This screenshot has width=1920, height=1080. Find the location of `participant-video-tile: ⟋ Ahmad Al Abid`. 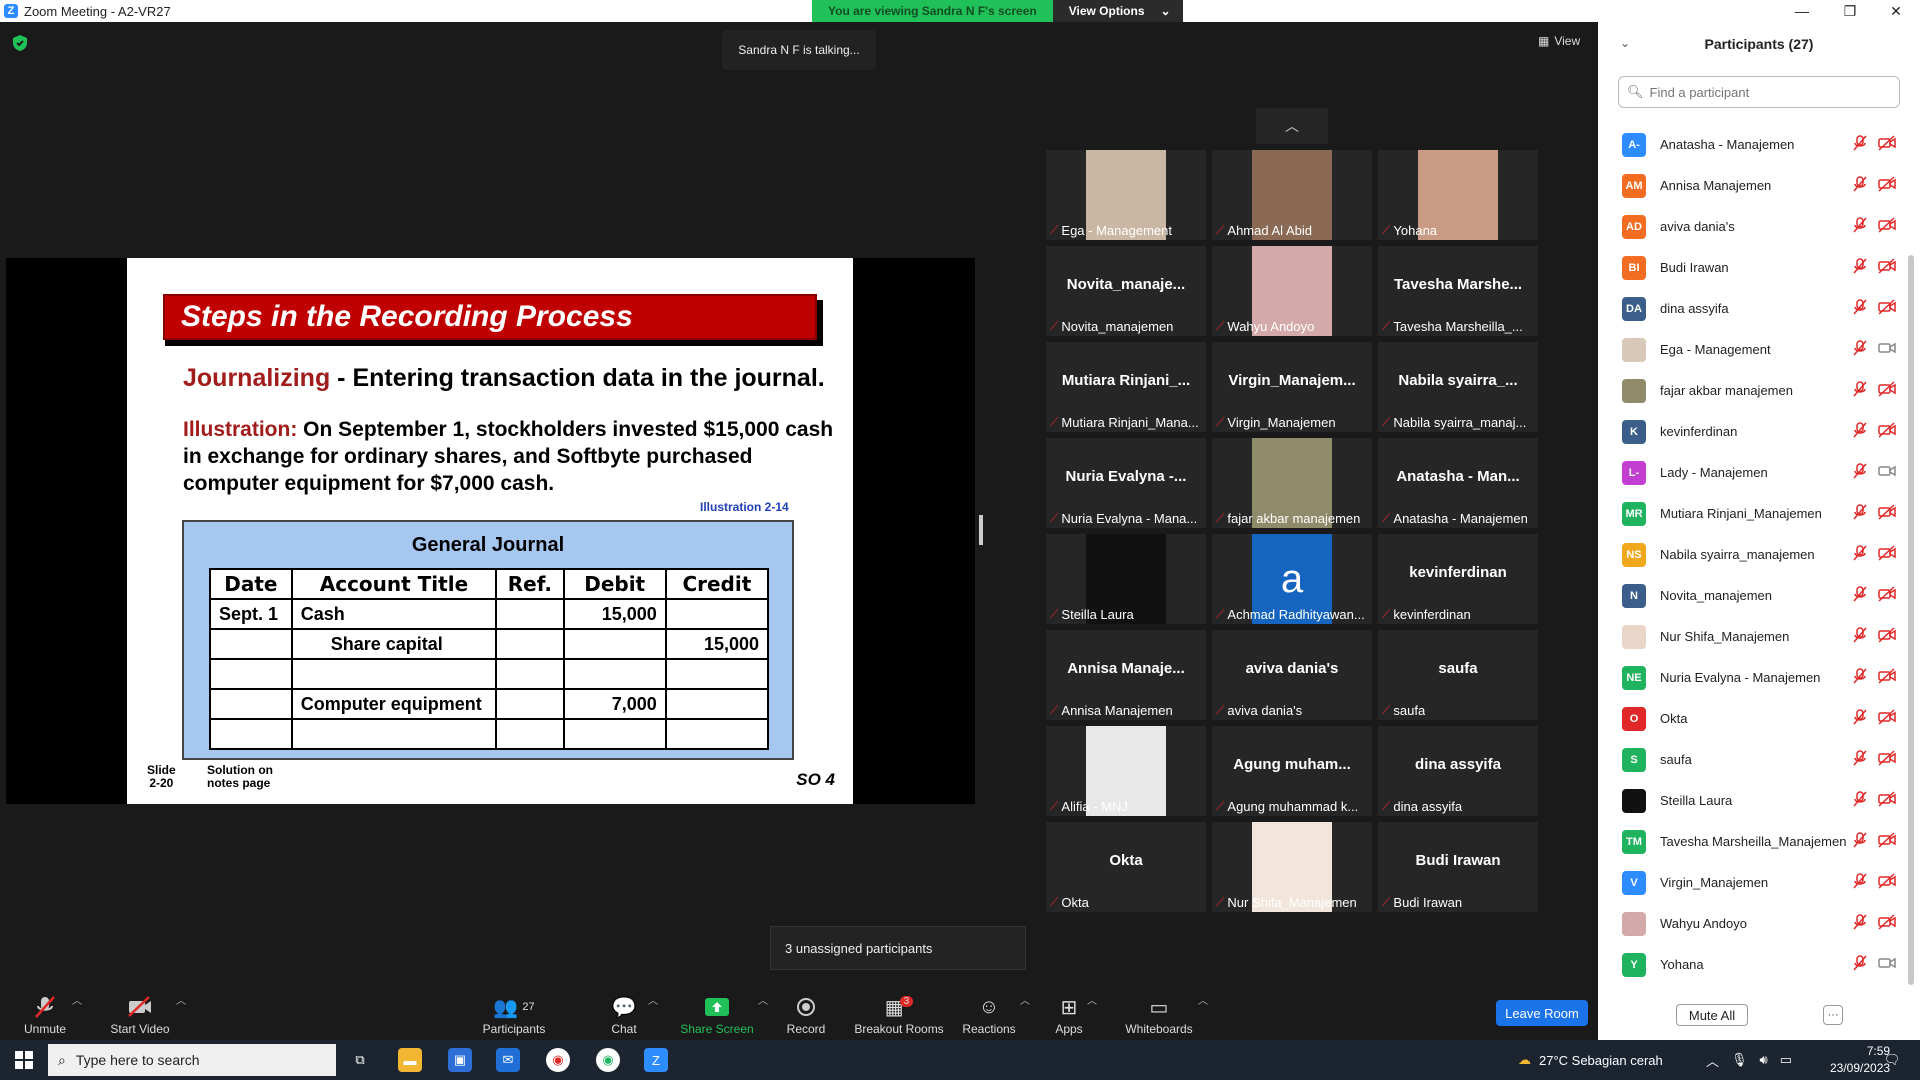

participant-video-tile: ⟋ Ahmad Al Abid is located at coordinates (1292, 195).